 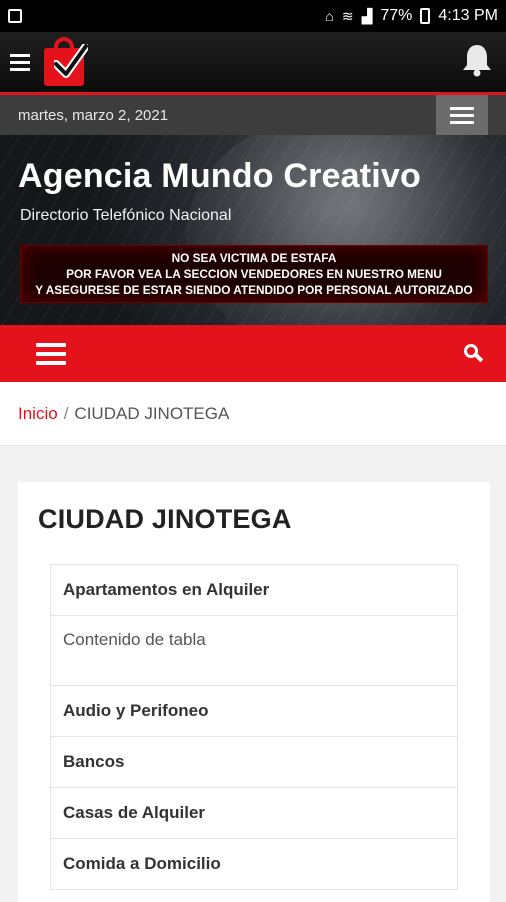 I want to click on list-item-bancos: Bancos, so click(x=254, y=762).